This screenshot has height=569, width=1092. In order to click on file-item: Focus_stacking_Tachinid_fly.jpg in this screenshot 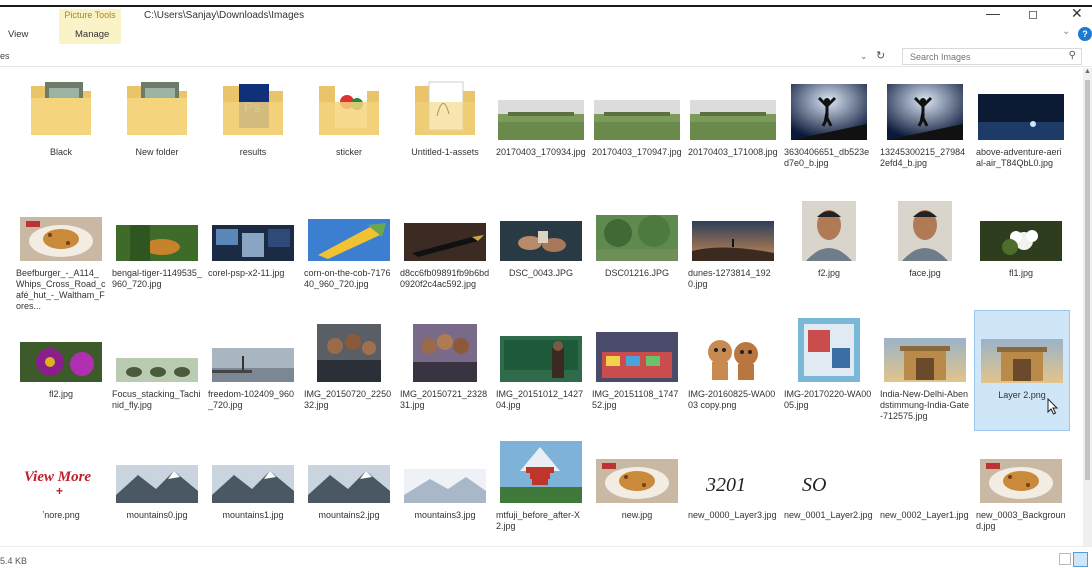, I will do `click(158, 370)`.